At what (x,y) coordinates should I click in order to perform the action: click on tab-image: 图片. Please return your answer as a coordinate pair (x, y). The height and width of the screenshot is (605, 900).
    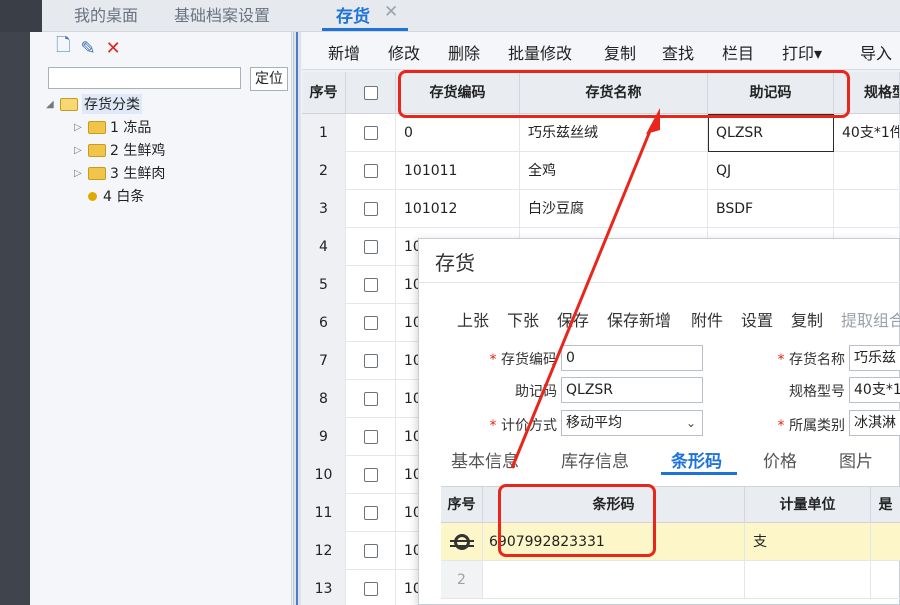
    Looking at the image, I should click on (856, 459).